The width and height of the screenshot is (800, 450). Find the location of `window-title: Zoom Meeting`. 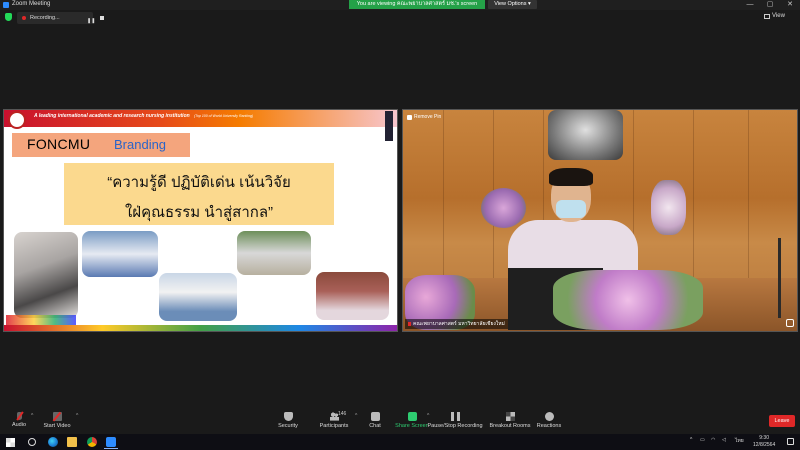

window-title: Zoom Meeting is located at coordinates (31, 4).